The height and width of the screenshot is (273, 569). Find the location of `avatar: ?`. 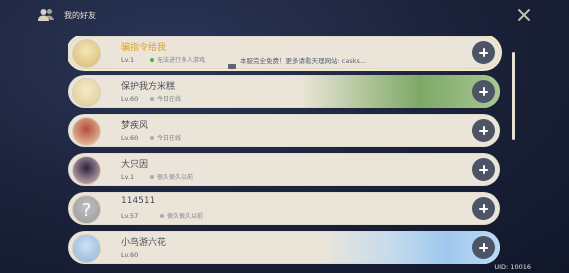

avatar: ? is located at coordinates (86, 209).